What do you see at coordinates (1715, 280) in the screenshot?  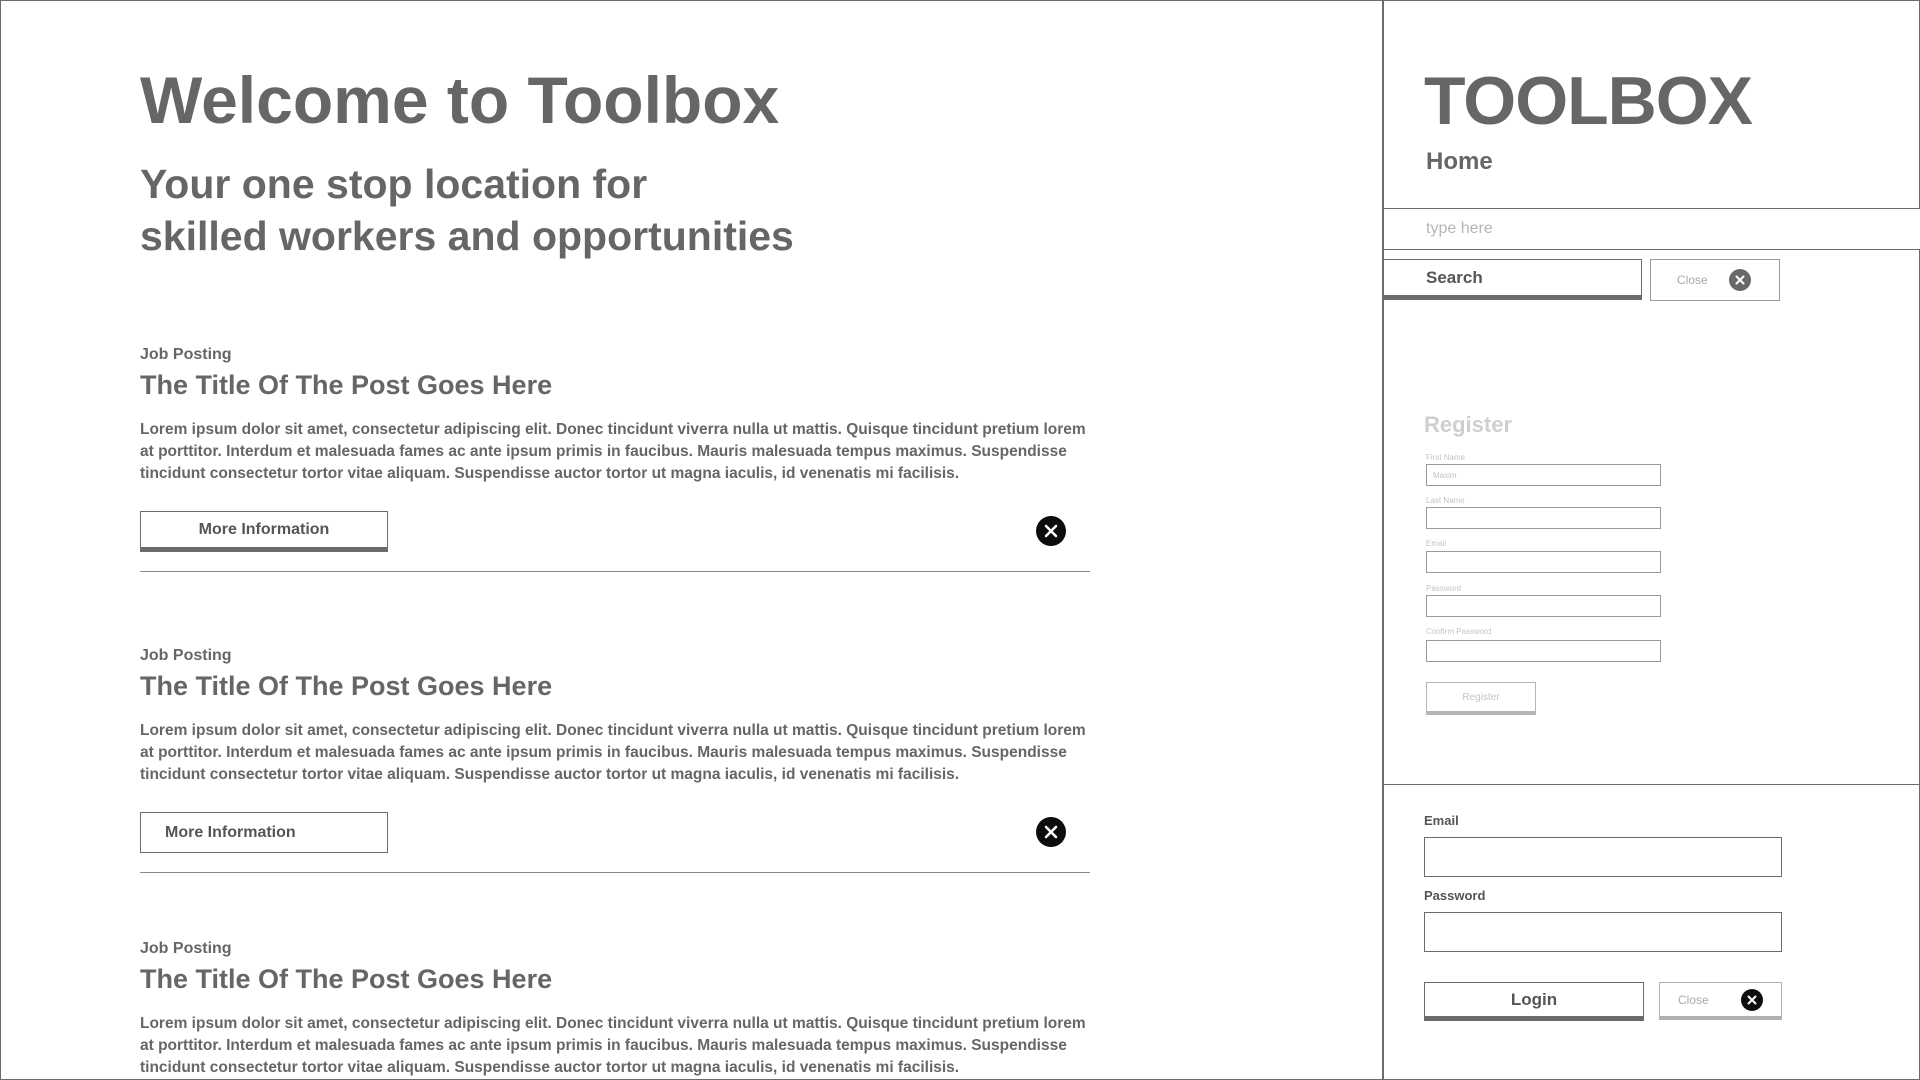 I see `search-close-button: Close` at bounding box center [1715, 280].